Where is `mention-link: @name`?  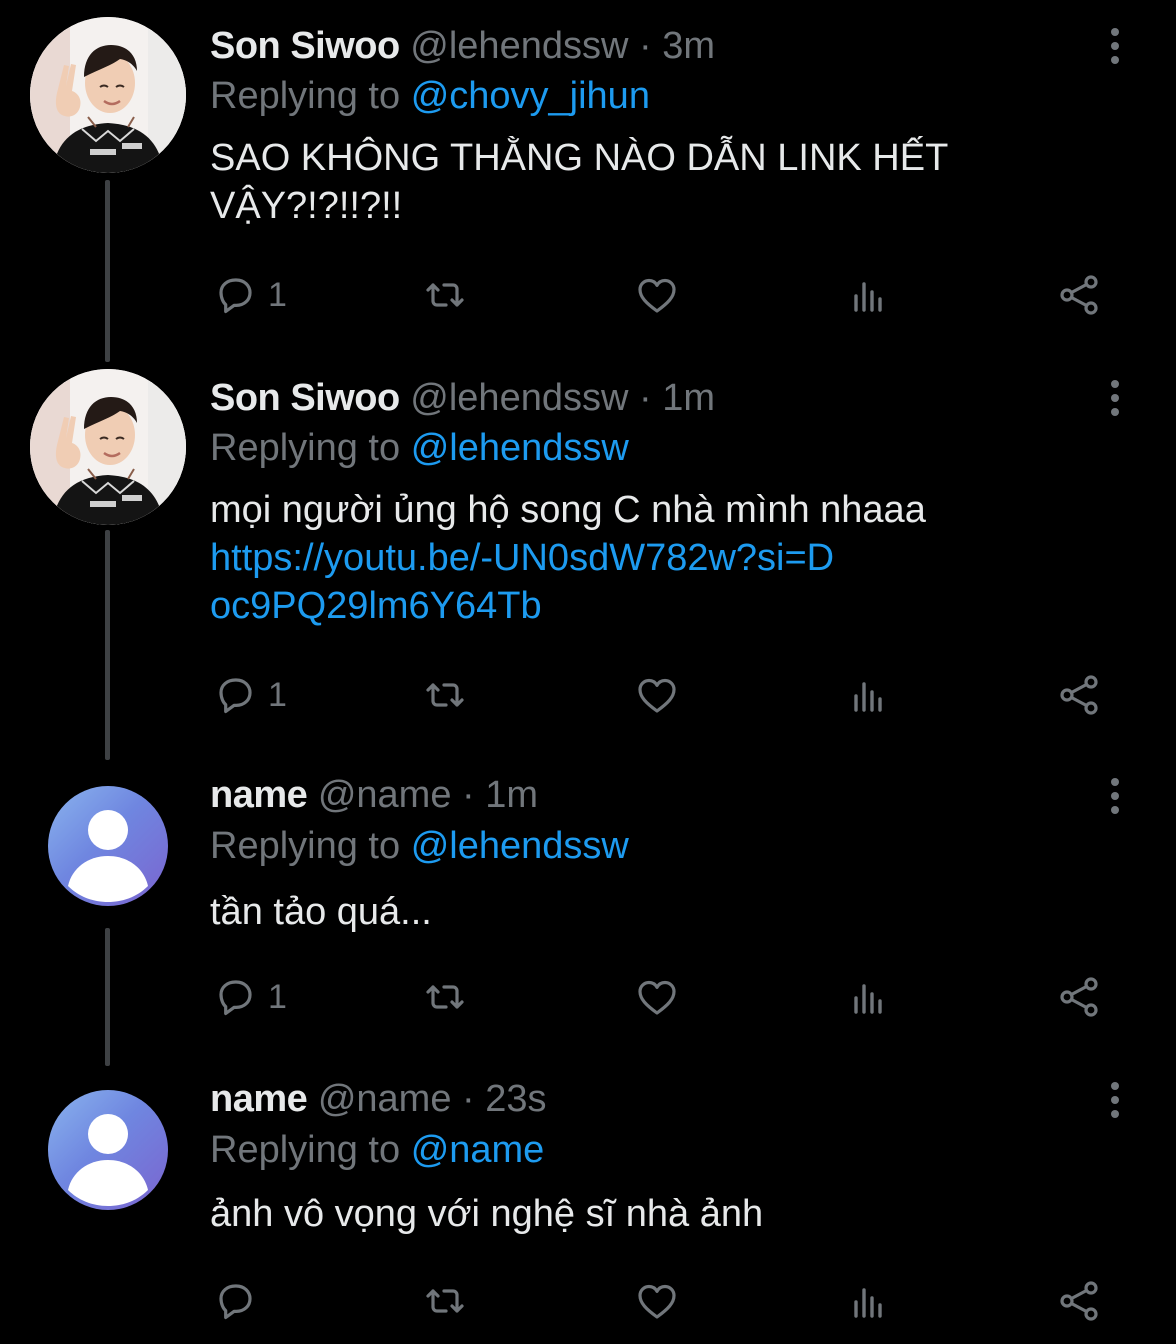
mention-link: @name is located at coordinates (478, 1150).